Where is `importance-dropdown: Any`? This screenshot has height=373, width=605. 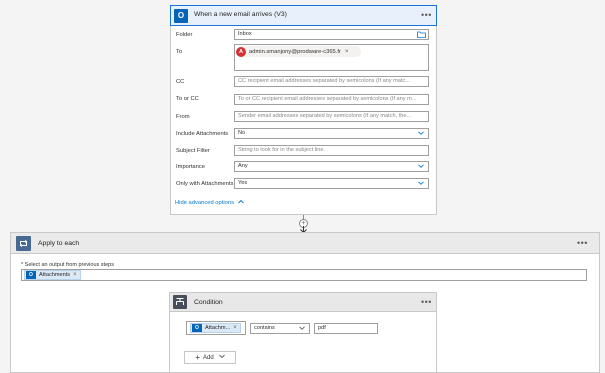 importance-dropdown: Any is located at coordinates (331, 166).